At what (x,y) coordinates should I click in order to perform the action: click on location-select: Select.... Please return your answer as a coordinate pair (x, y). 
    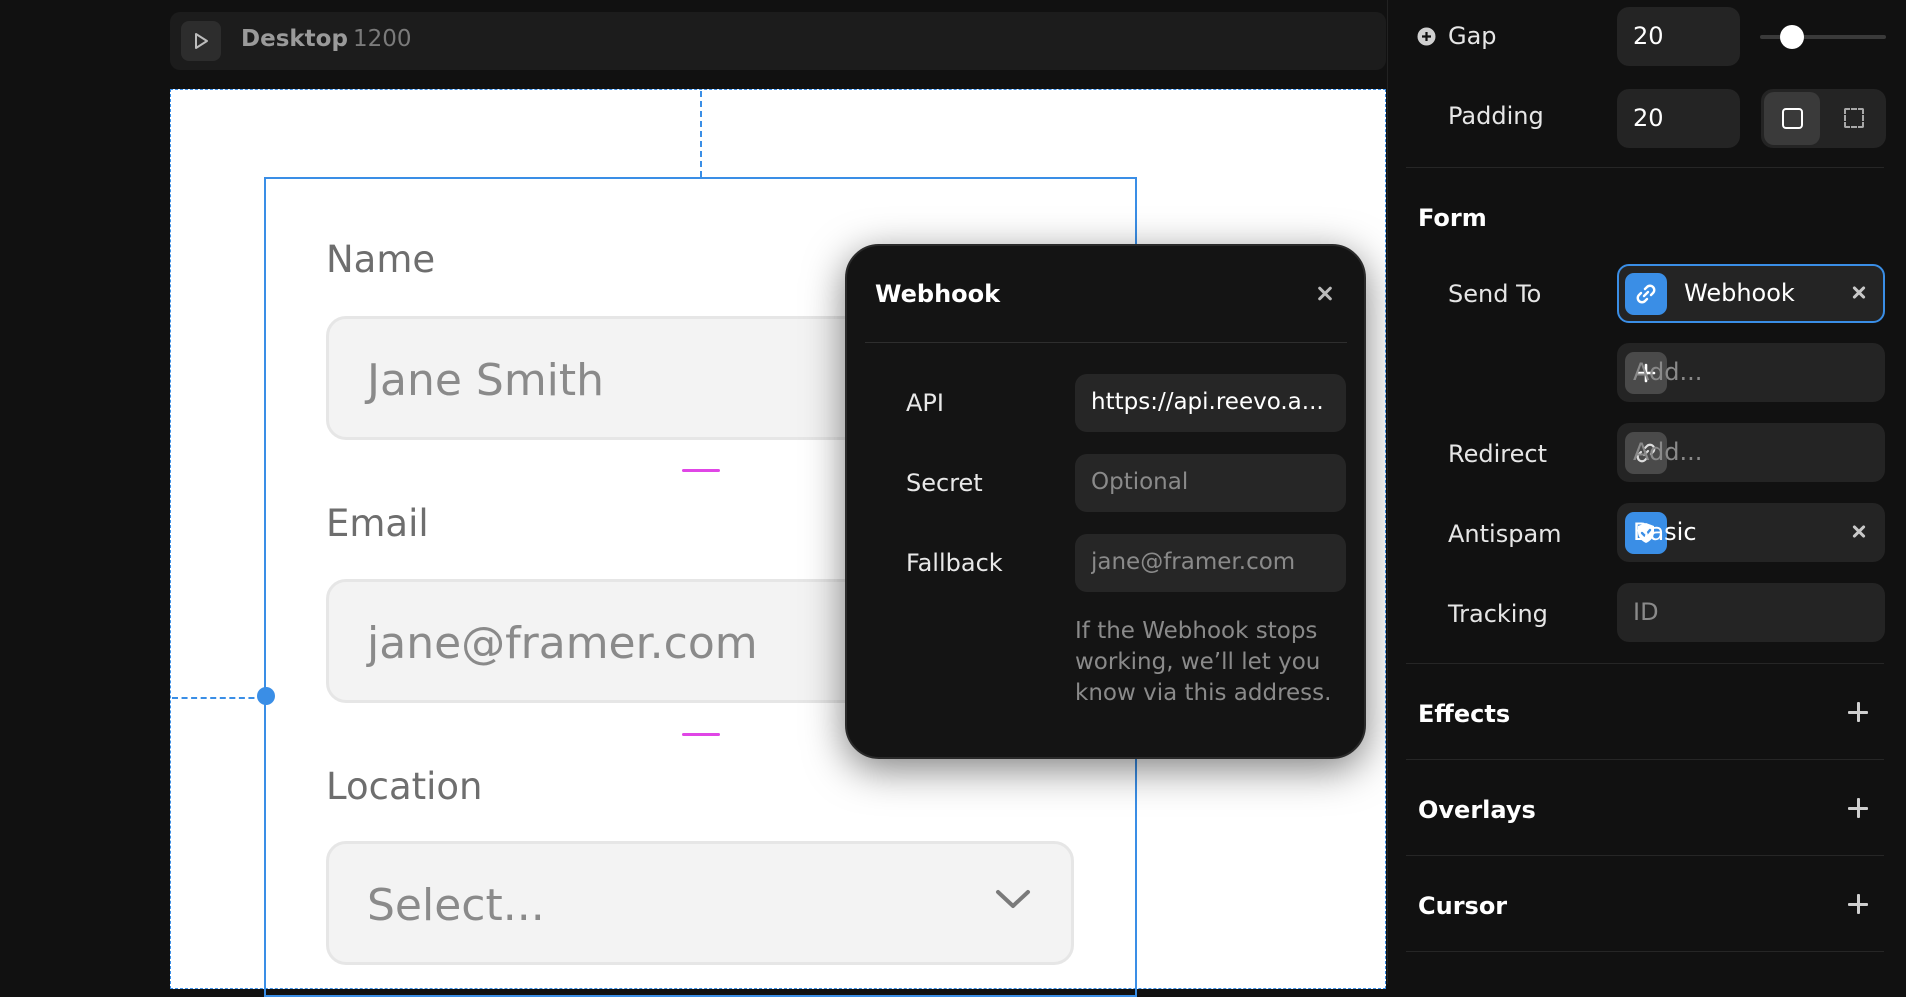
    Looking at the image, I should click on (700, 903).